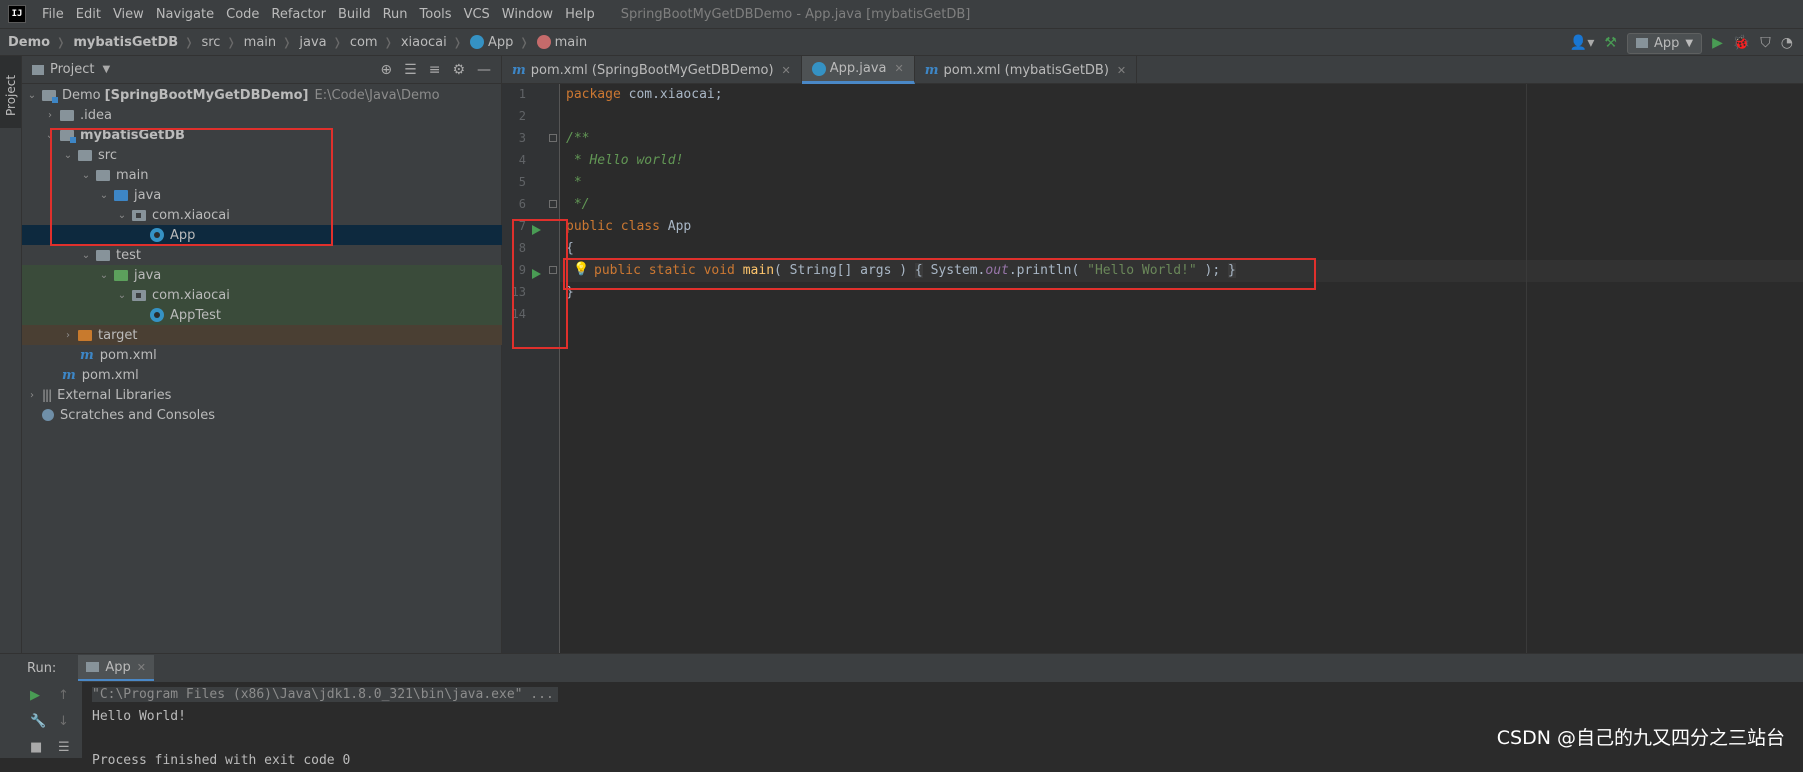 Image resolution: width=1803 pixels, height=772 pixels. Describe the element at coordinates (527, 14) in the screenshot. I see `menu-window: Window` at that location.